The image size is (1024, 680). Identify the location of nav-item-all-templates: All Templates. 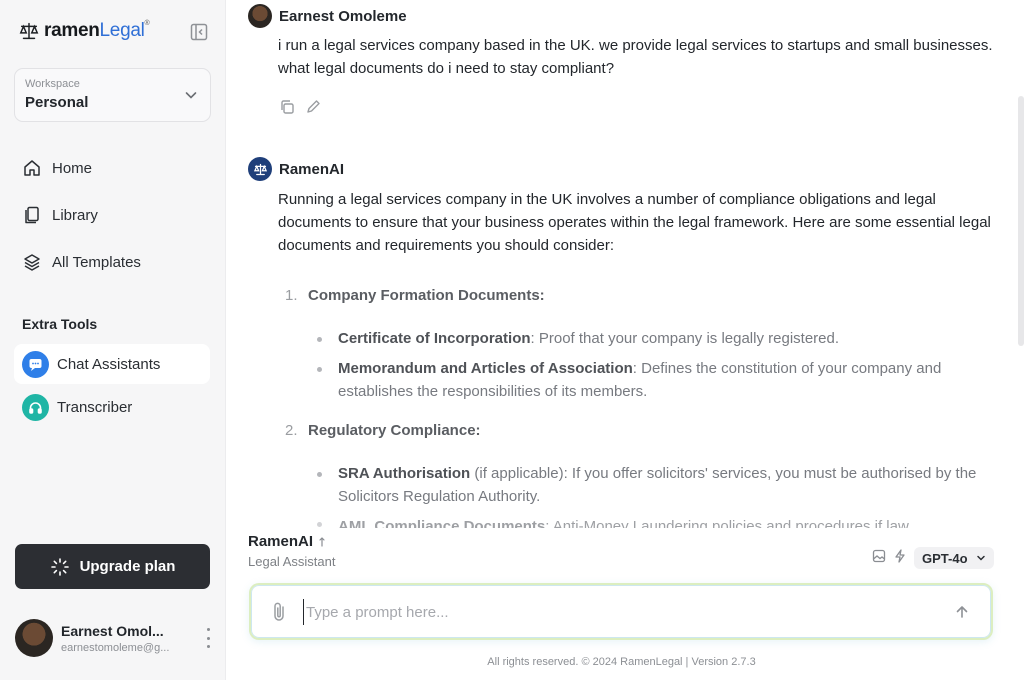
(81, 262).